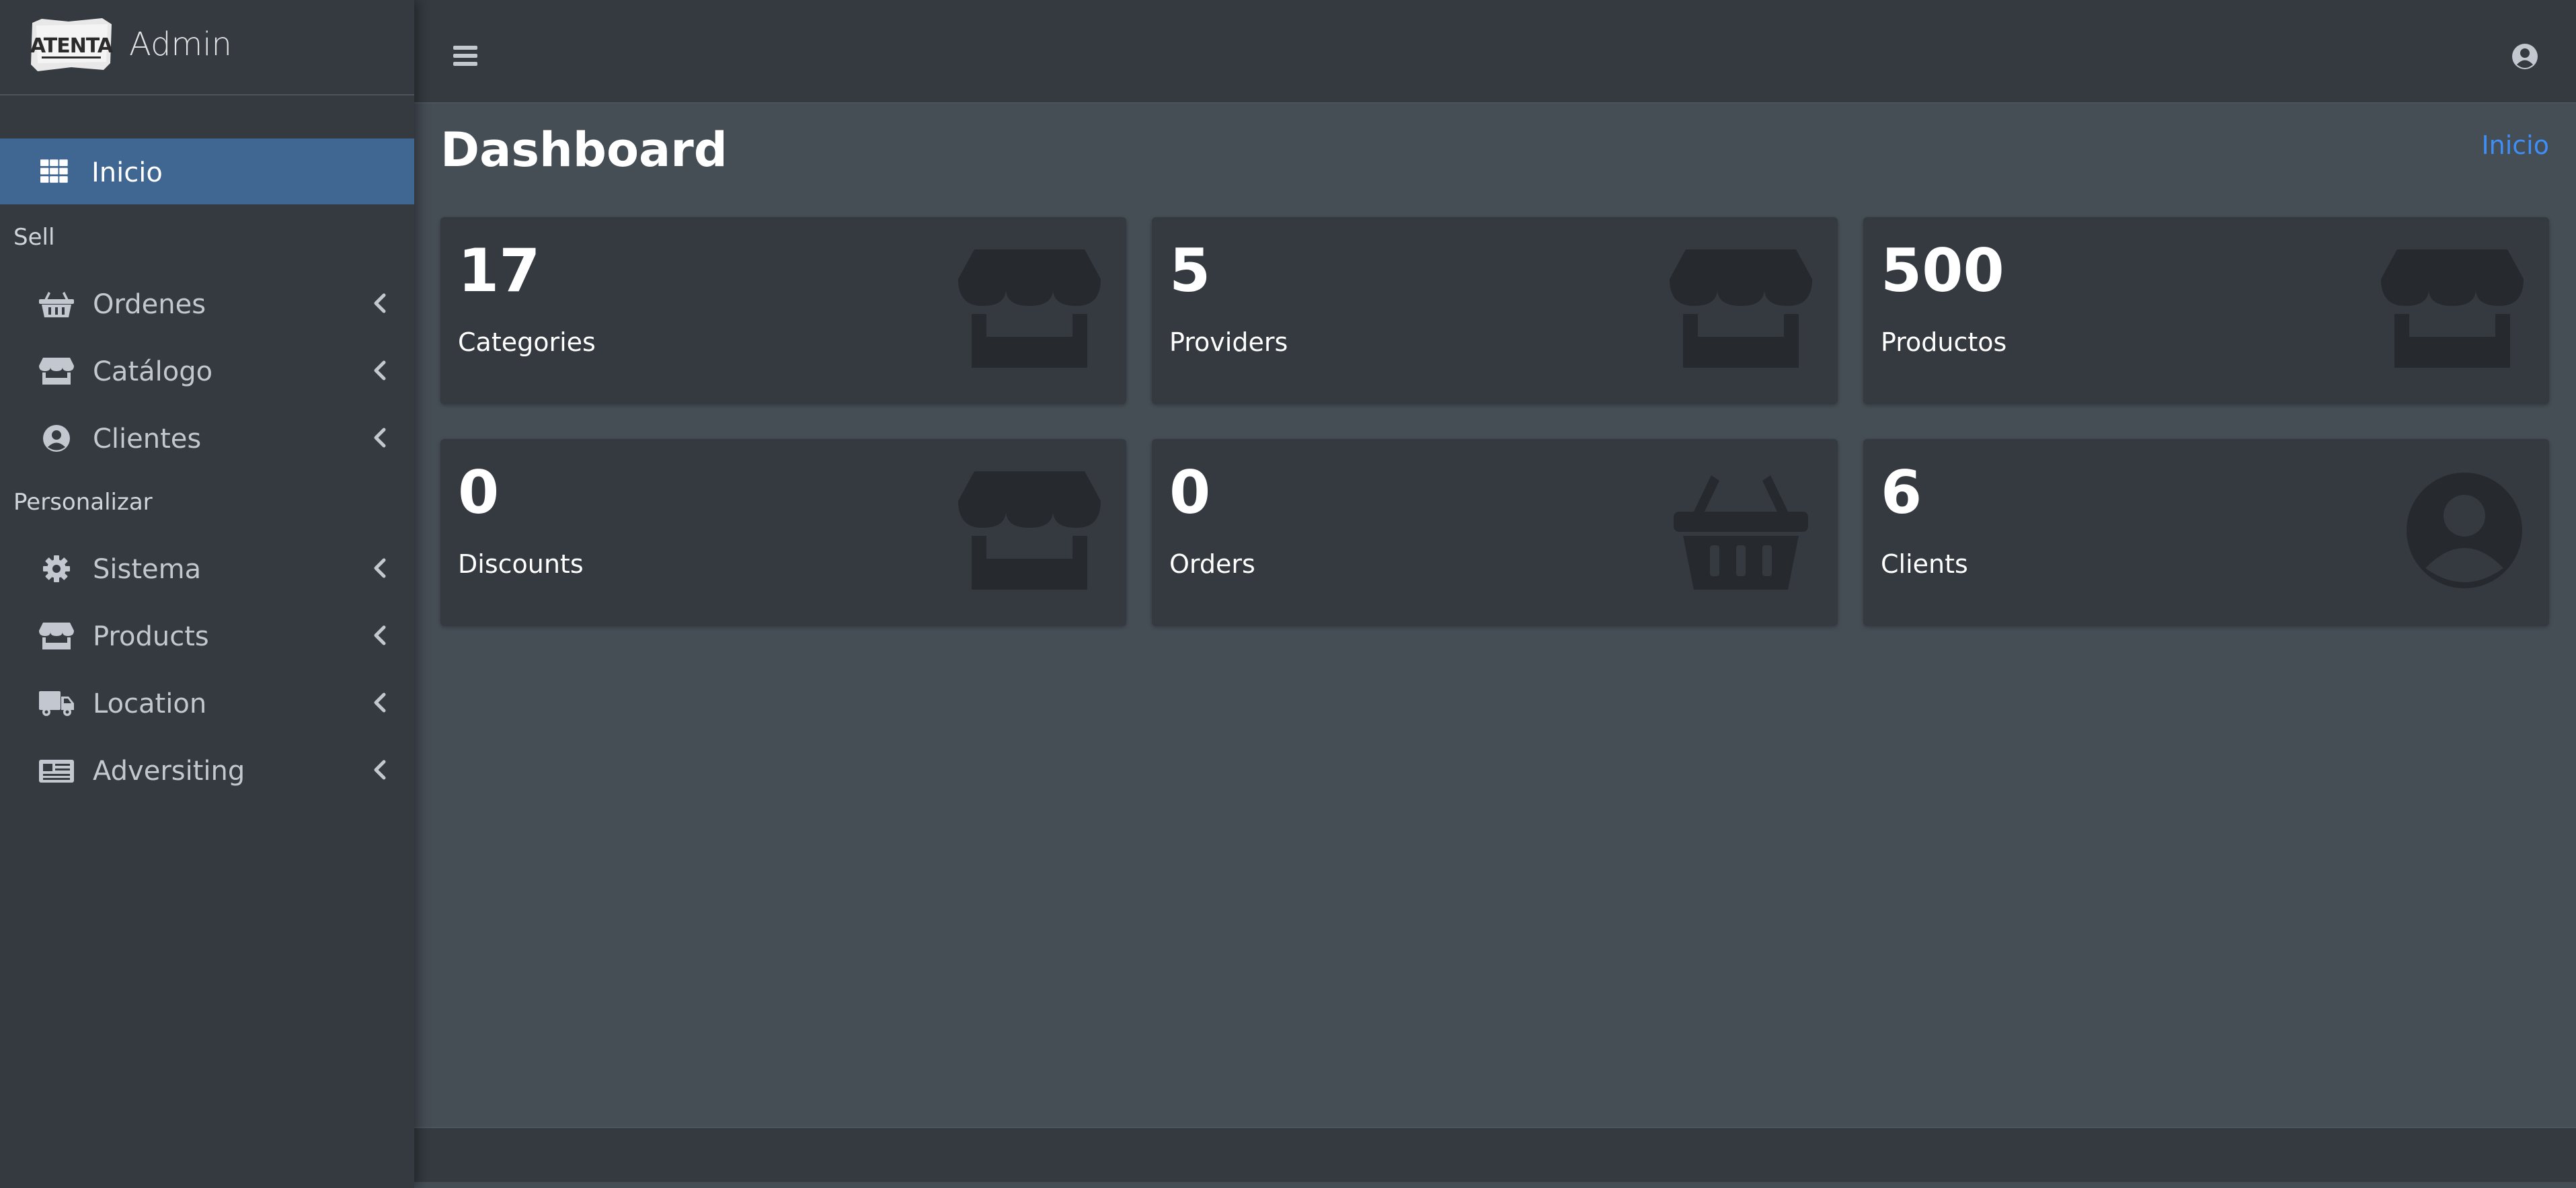  I want to click on sidebar-item-ordenes: Ordenes, so click(207, 303).